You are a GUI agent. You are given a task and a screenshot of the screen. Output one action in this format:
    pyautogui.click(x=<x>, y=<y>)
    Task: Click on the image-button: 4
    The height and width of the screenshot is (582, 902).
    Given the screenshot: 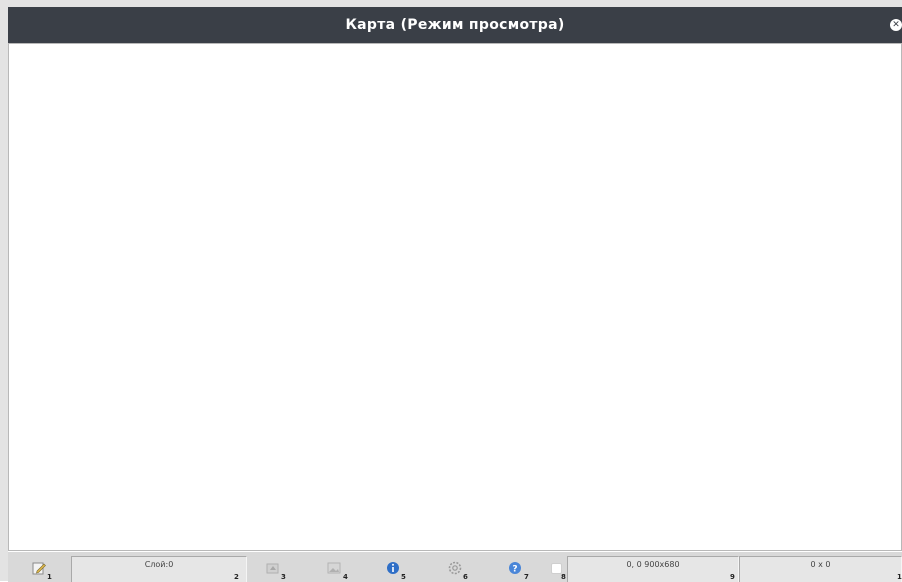 What is the action you would take?
    pyautogui.click(x=341, y=567)
    